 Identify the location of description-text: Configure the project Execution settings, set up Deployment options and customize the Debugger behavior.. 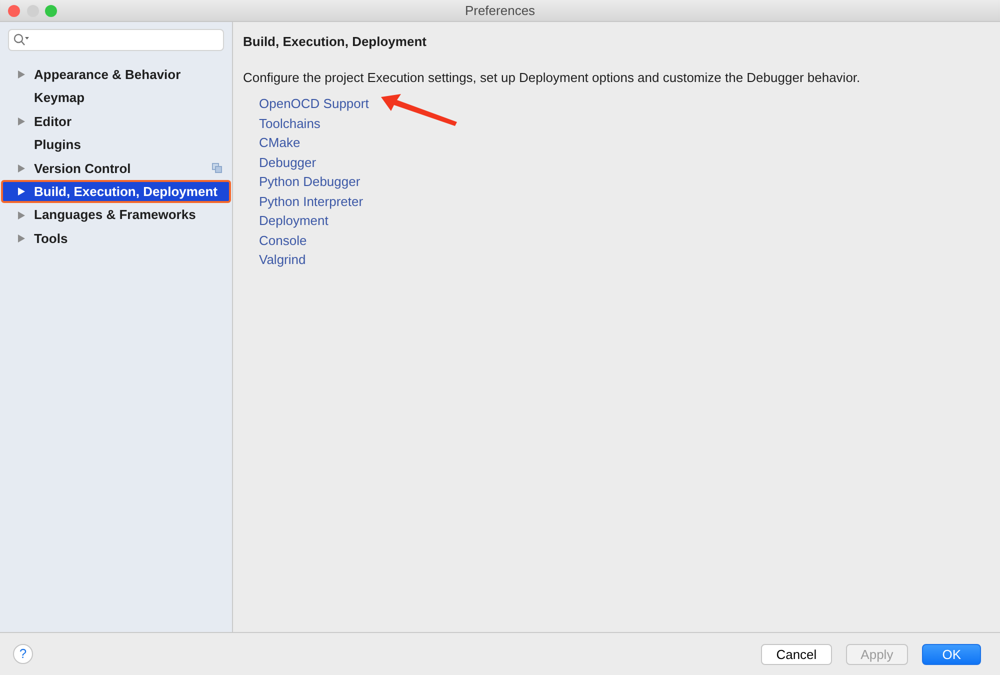
(552, 77).